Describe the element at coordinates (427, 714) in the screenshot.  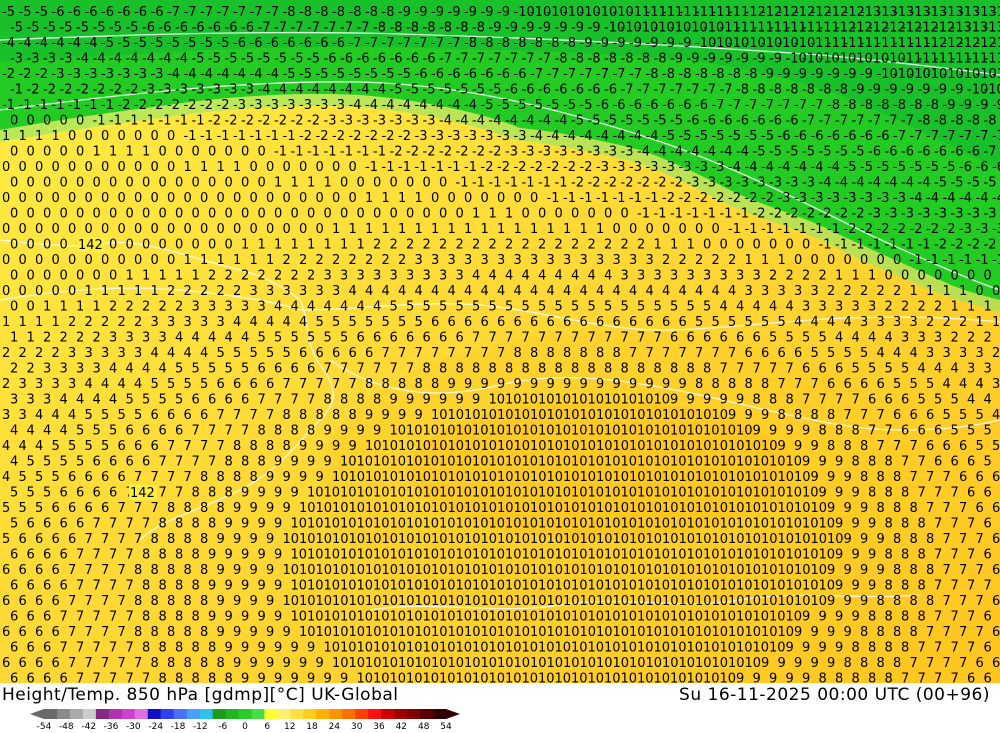
I see `legend-swatch` at that location.